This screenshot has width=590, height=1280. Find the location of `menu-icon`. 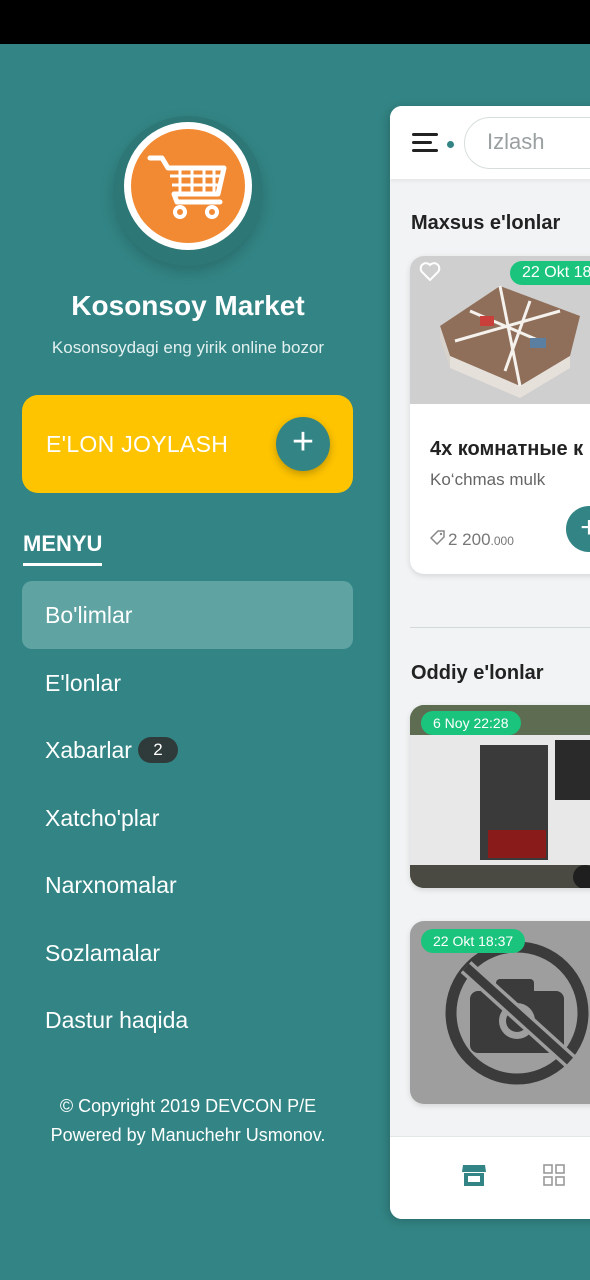

menu-icon is located at coordinates (427, 143).